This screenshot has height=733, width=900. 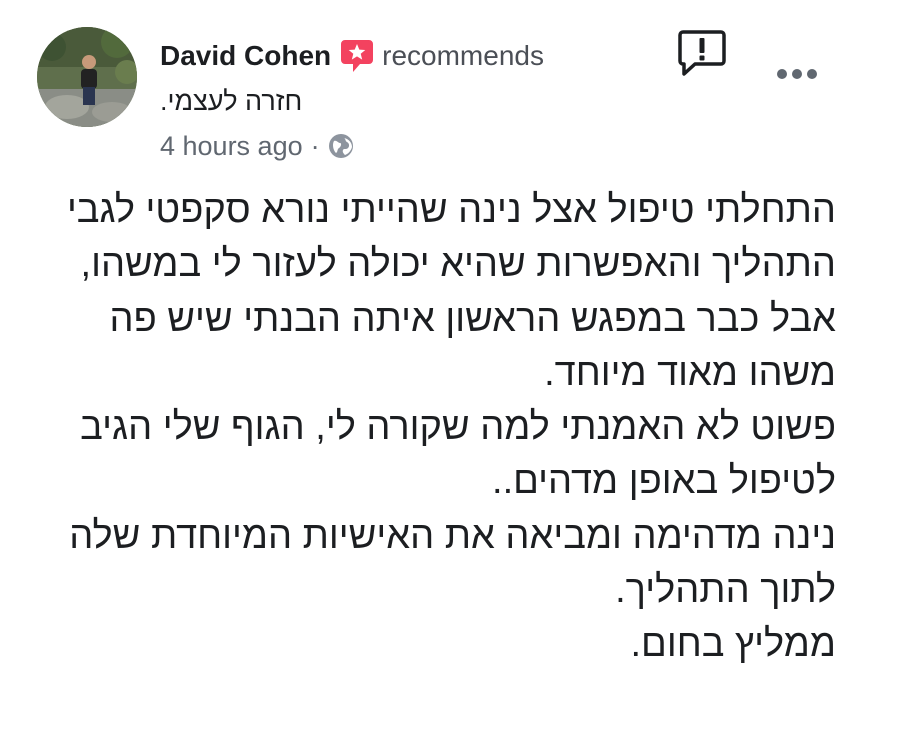 I want to click on recommend-star-icon, so click(x=357, y=56).